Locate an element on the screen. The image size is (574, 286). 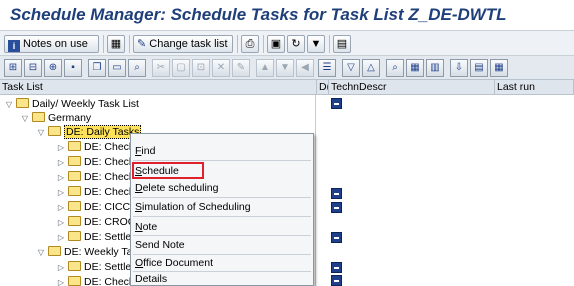
search-icon: ⌕ is located at coordinates (137, 68).